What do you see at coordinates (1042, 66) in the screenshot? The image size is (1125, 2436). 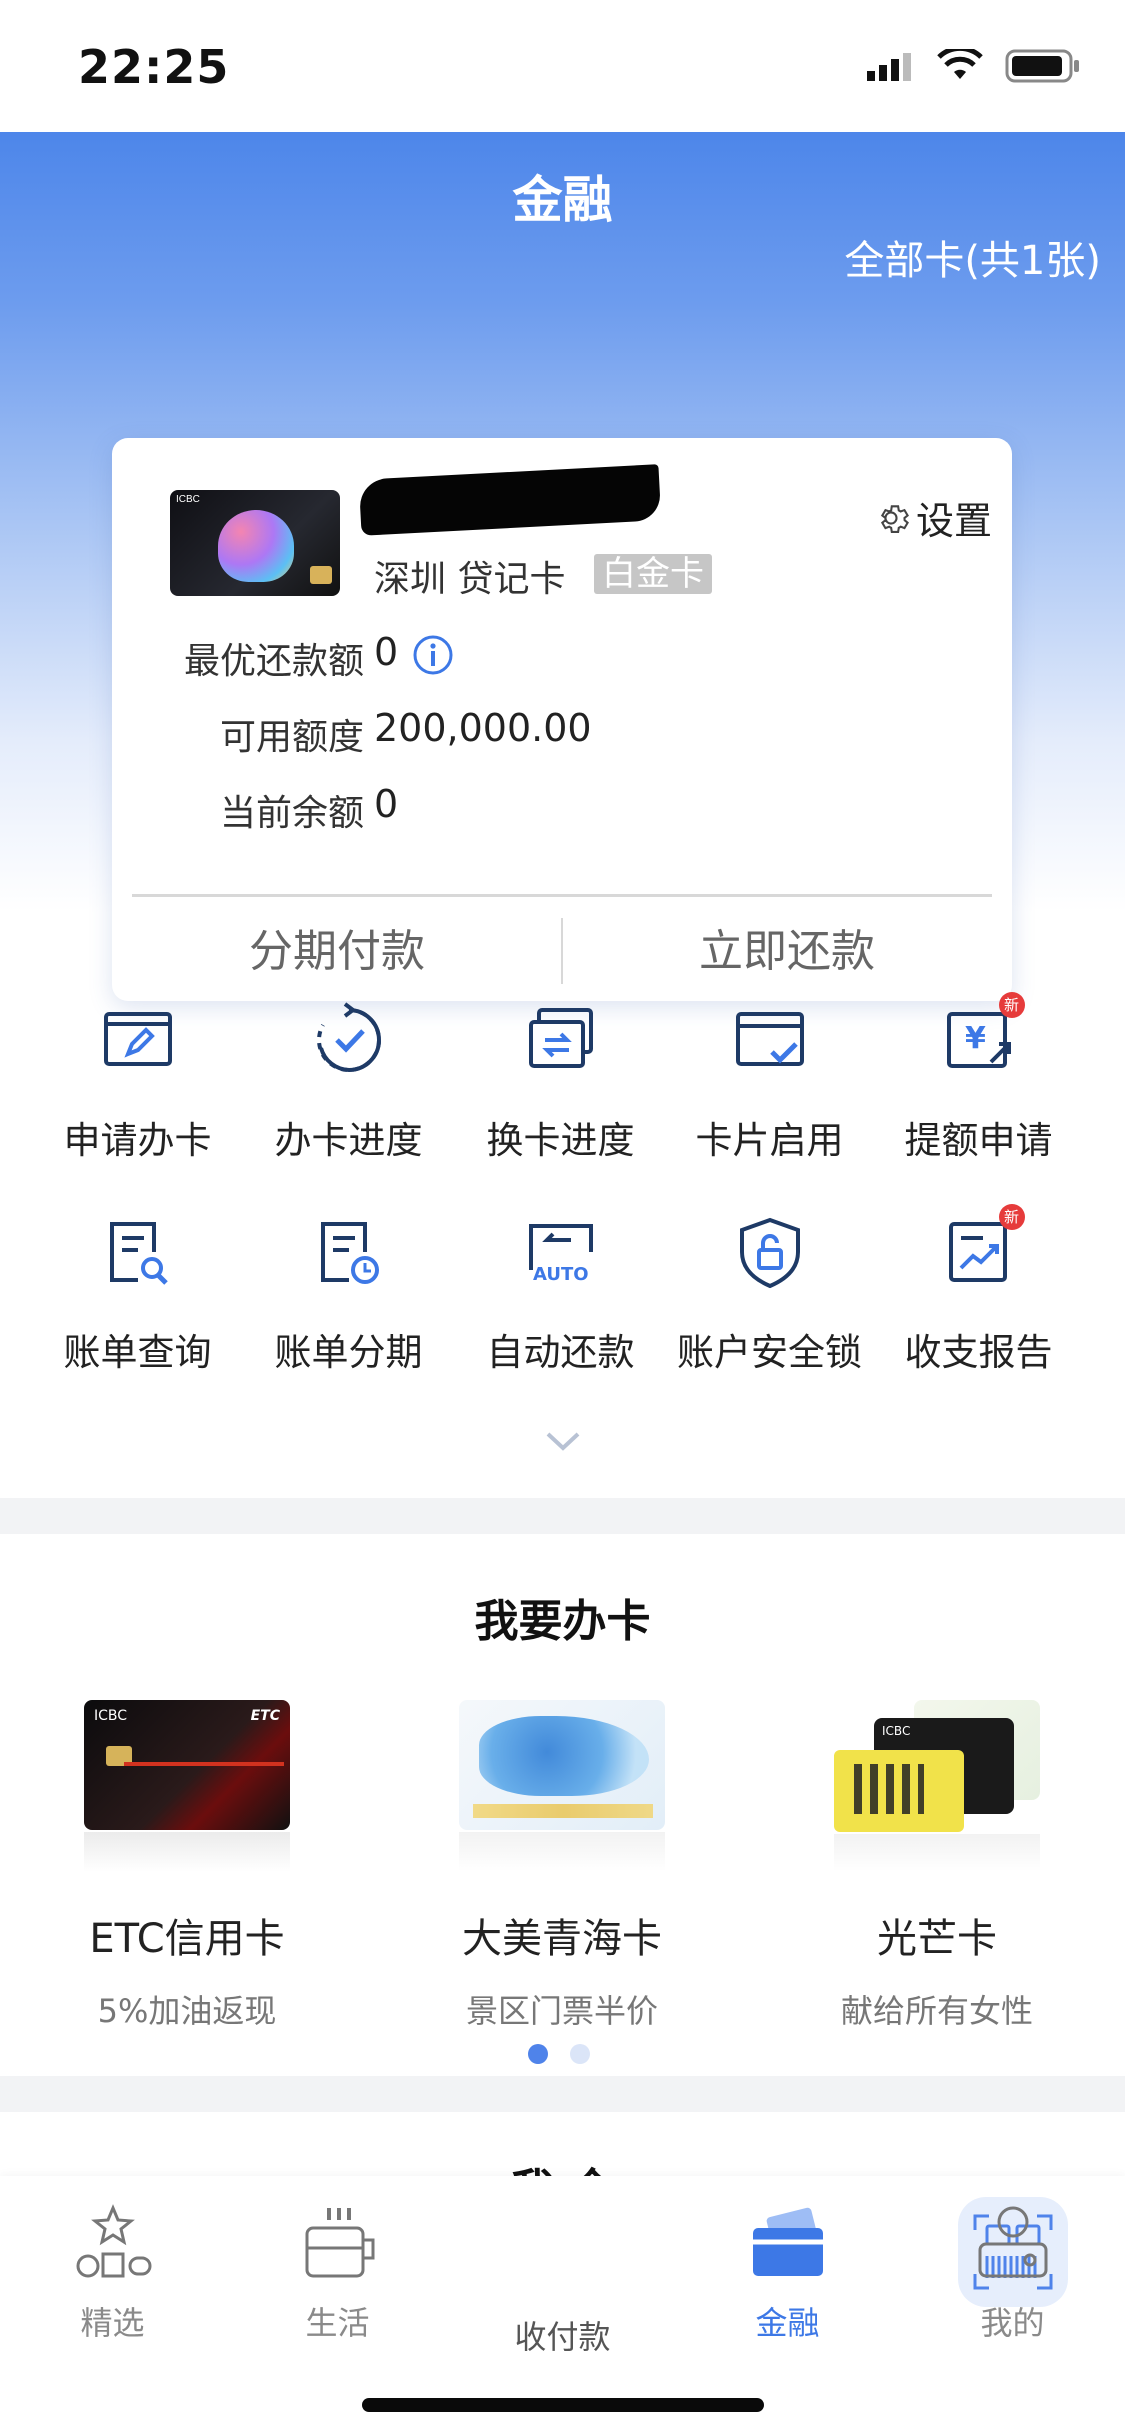 I see `battery-icon` at bounding box center [1042, 66].